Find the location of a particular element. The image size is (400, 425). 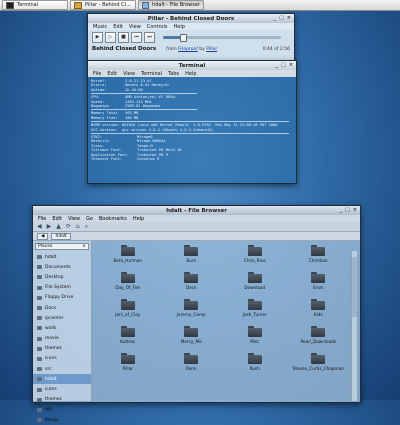

folder-item: Mercy_Me is located at coordinates (192, 339).